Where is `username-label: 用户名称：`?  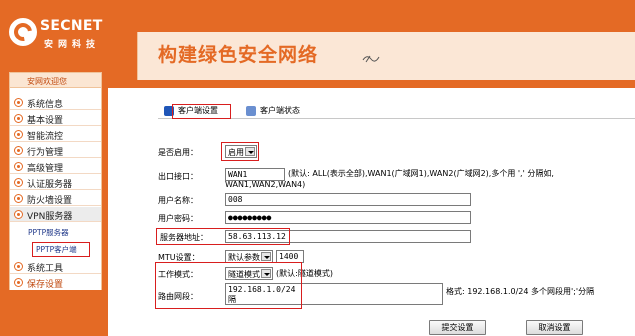
username-label: 用户名称： is located at coordinates (178, 200).